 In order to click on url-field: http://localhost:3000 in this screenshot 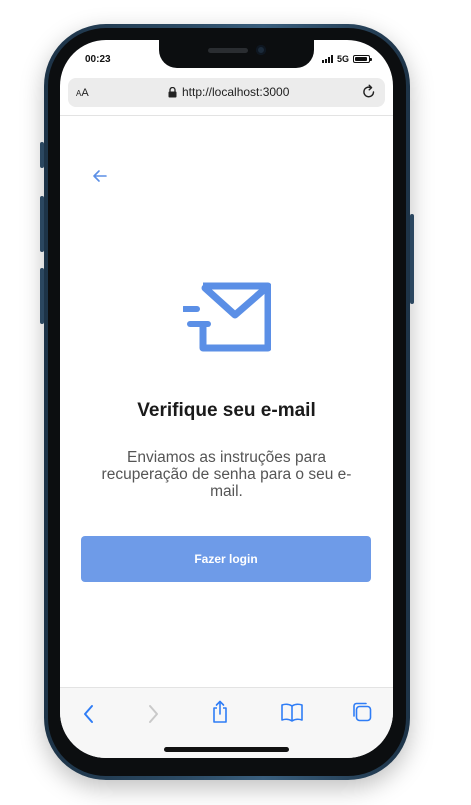, I will do `click(228, 92)`.